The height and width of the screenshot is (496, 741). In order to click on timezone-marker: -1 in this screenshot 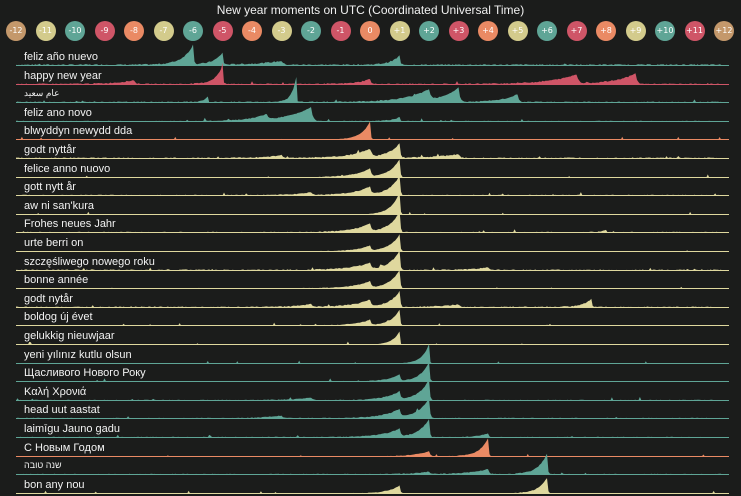, I will do `click(340, 31)`.